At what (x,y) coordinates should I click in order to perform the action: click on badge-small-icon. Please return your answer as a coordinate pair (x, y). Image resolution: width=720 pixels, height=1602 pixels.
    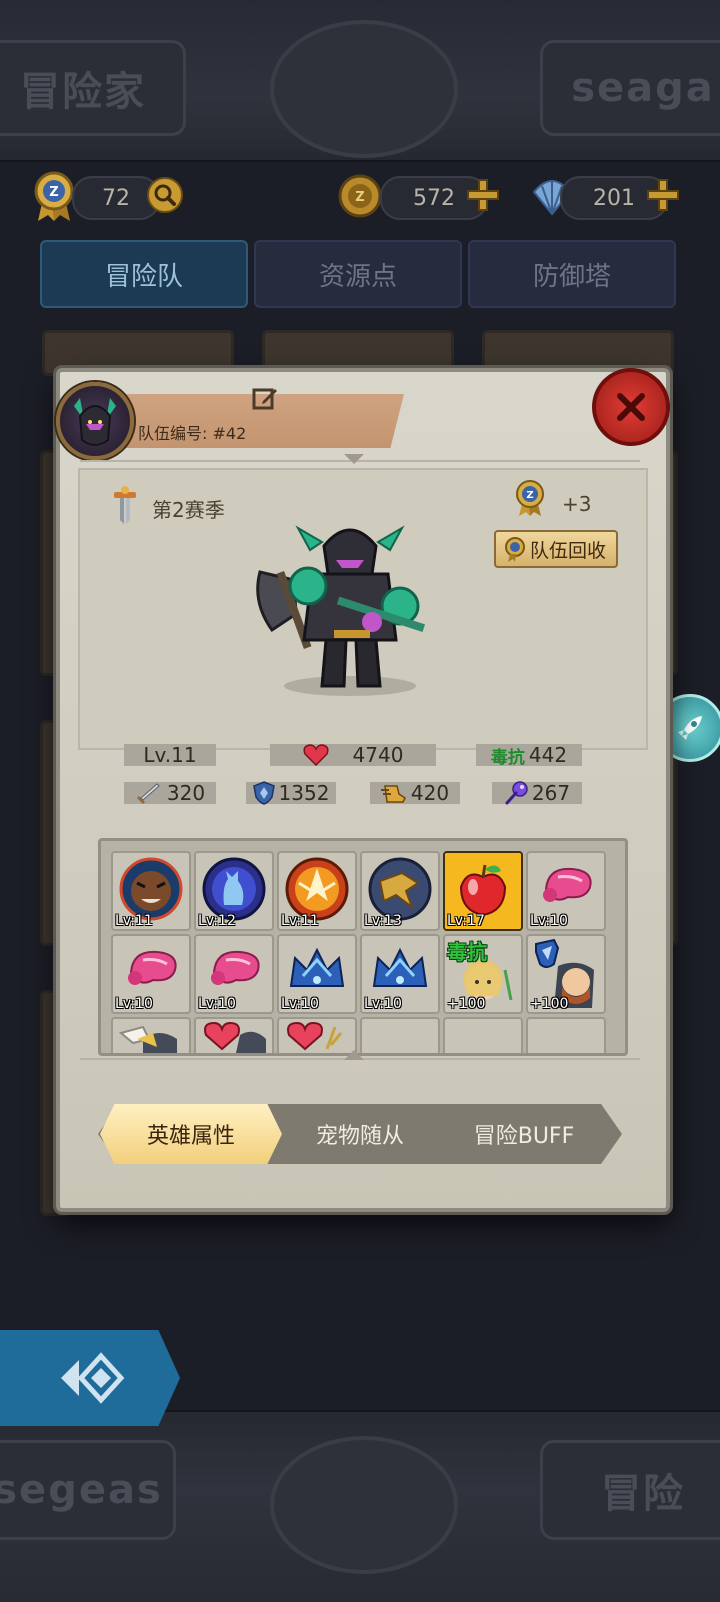
    Looking at the image, I should click on (515, 550).